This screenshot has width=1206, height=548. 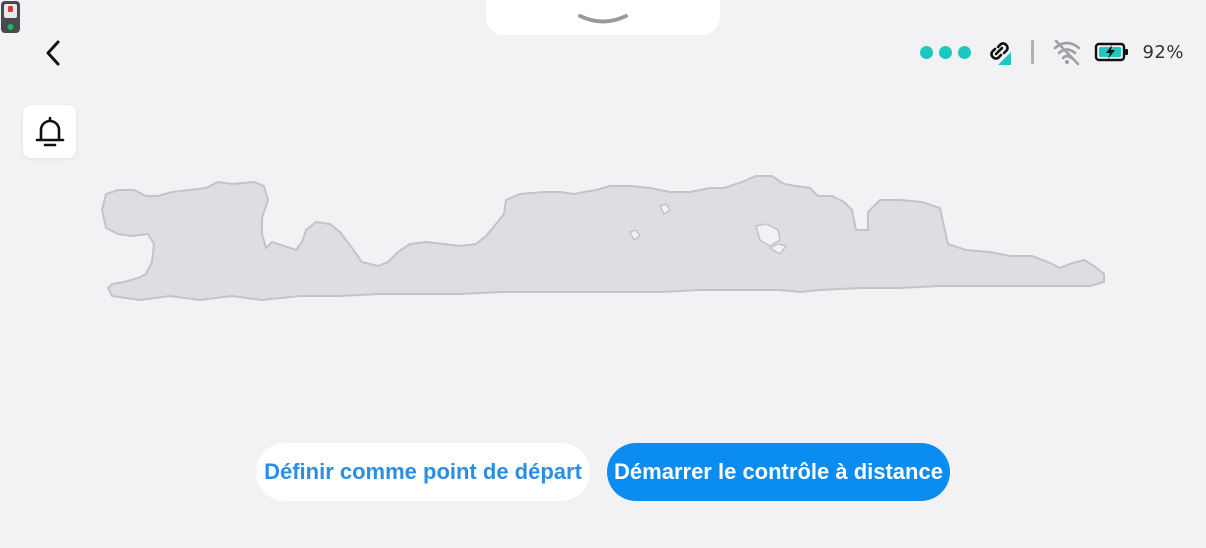 What do you see at coordinates (1001, 53) in the screenshot?
I see `link-signal-icon` at bounding box center [1001, 53].